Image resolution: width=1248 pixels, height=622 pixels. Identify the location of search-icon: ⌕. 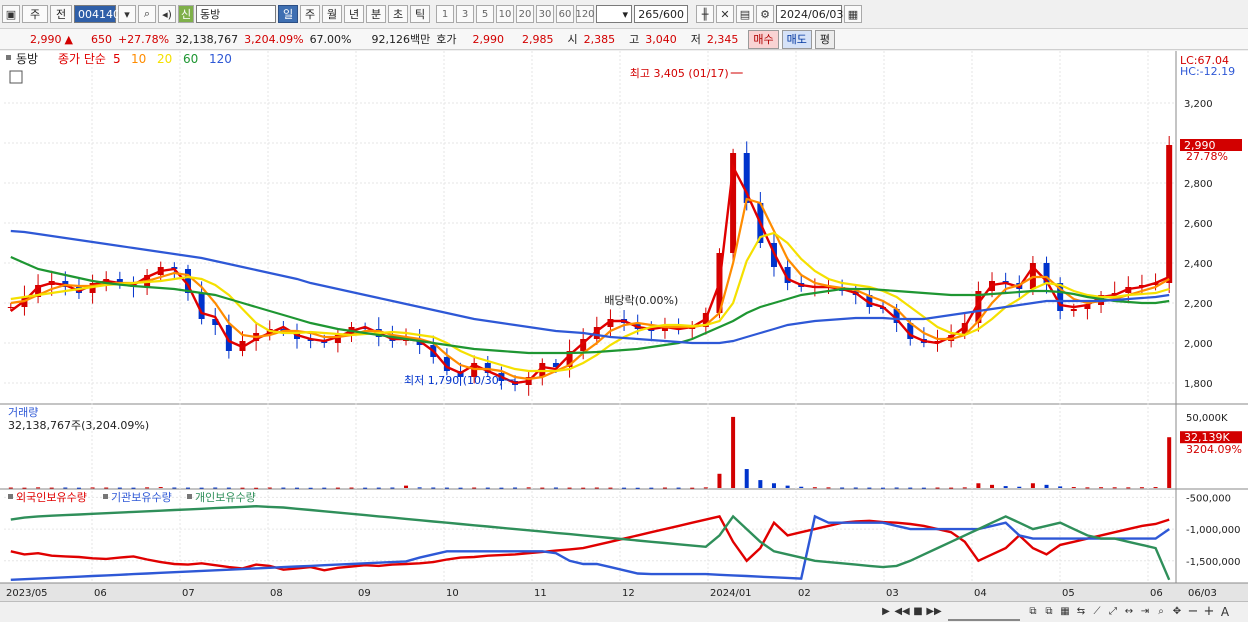
(147, 14).